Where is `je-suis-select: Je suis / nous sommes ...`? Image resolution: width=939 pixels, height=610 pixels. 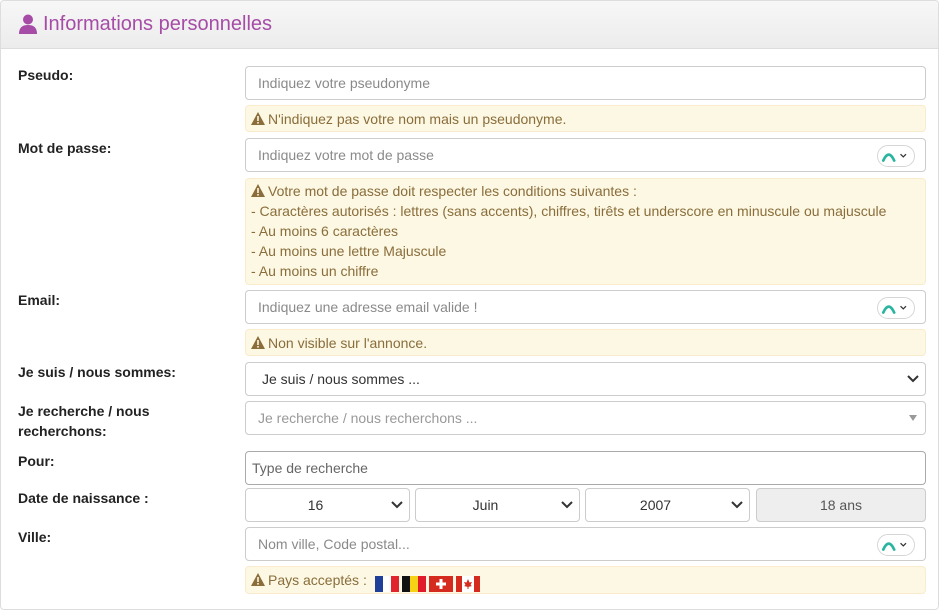
je-suis-select: Je suis / nous sommes ... is located at coordinates (585, 379).